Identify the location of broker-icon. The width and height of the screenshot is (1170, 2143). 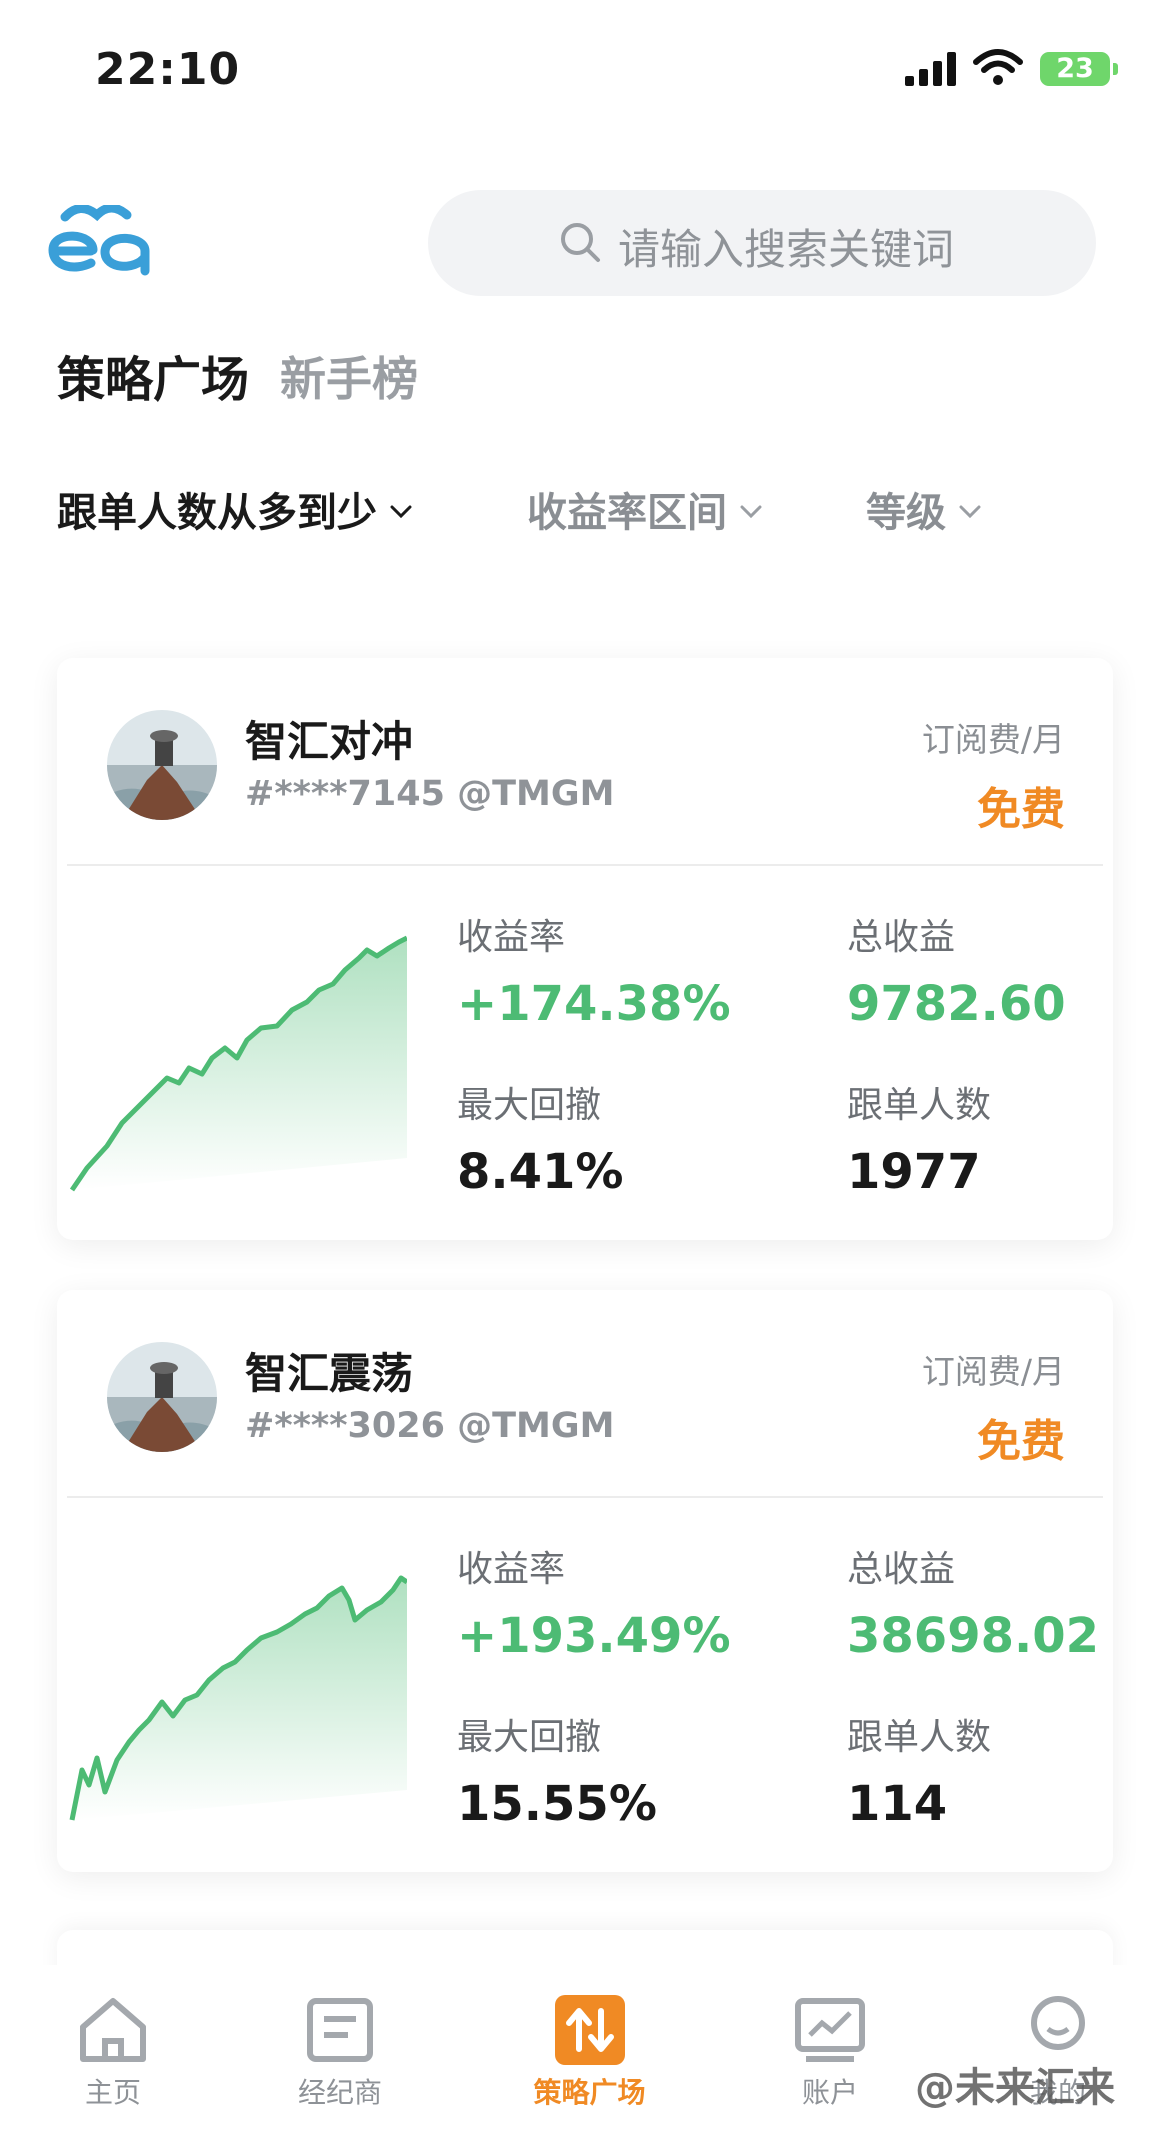
(340, 2030).